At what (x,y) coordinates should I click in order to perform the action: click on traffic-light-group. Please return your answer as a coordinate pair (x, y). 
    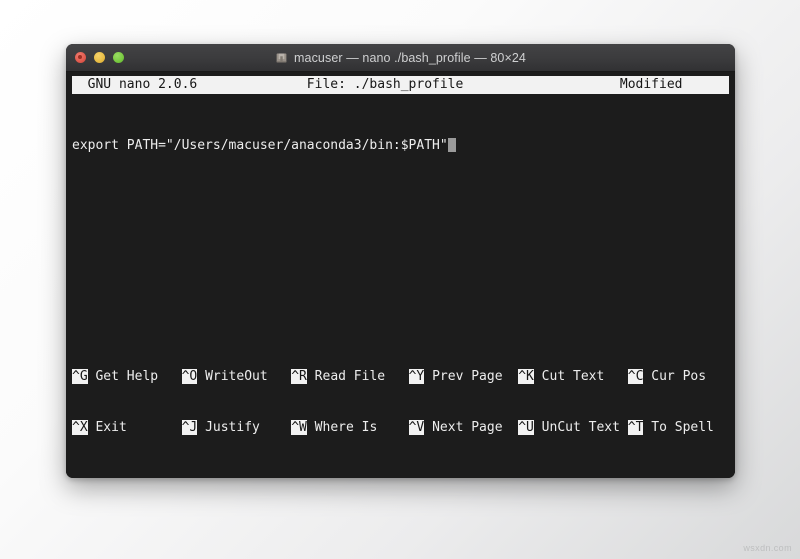
    Looking at the image, I should click on (99, 57).